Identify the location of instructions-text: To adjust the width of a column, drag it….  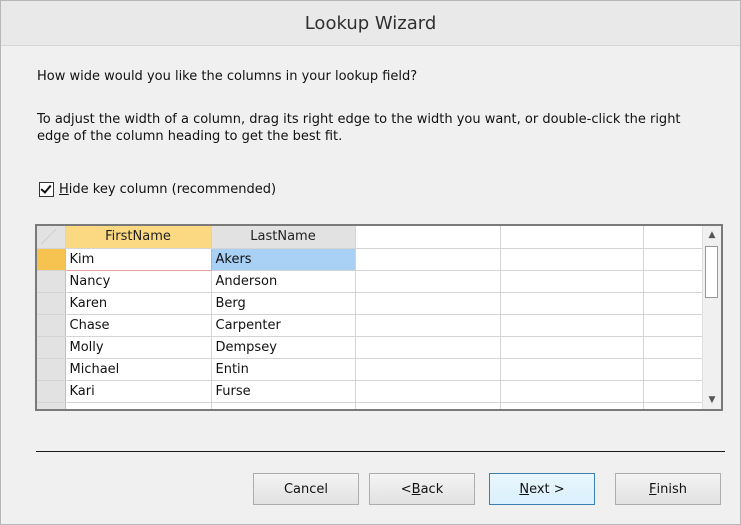
(359, 128).